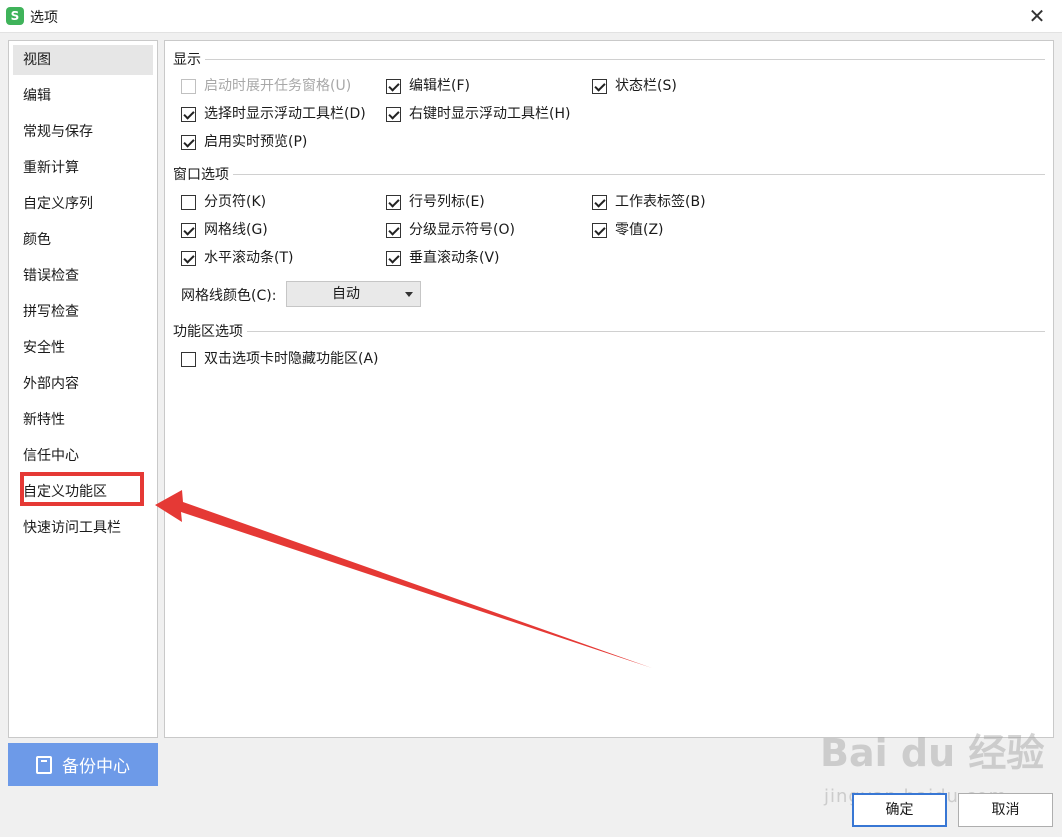  I want to click on sidebar-item-customize-ribbon: 自定义功能区, so click(83, 492).